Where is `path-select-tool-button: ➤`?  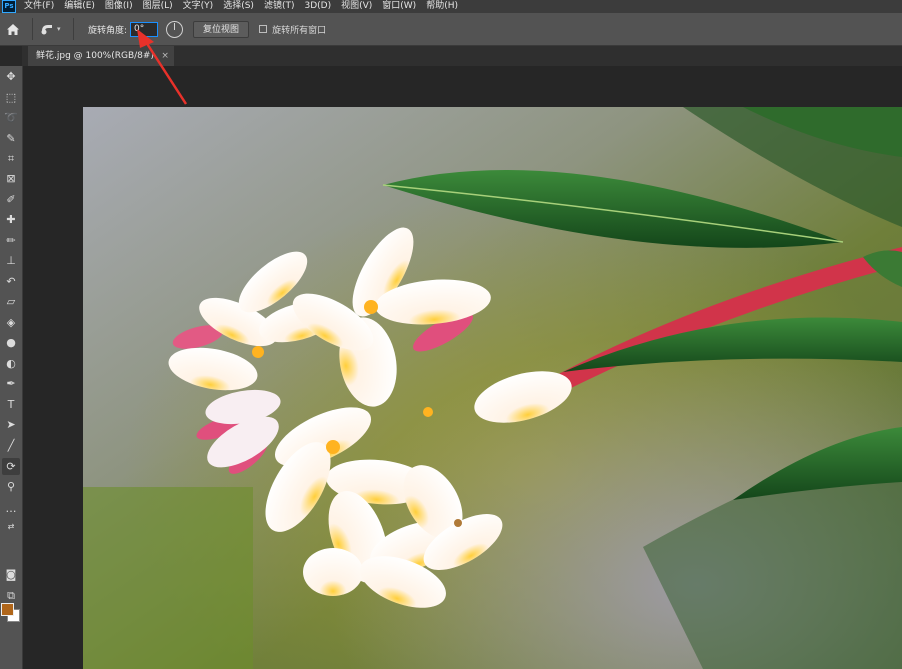
path-select-tool-button: ➤ is located at coordinates (11, 424).